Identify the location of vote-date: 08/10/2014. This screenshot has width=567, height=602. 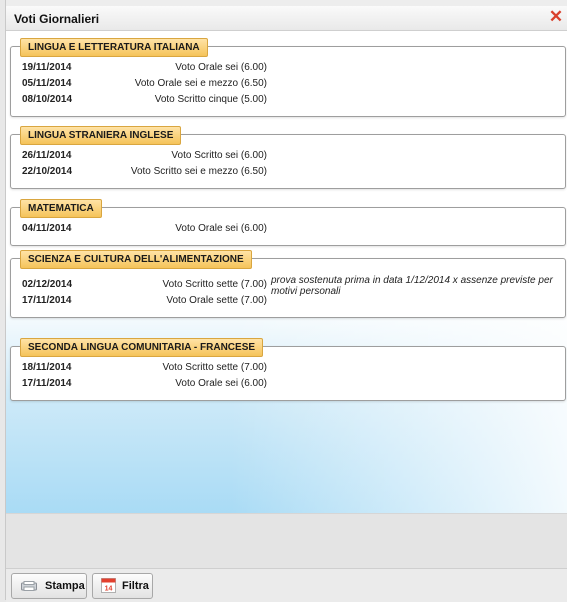
(47, 99).